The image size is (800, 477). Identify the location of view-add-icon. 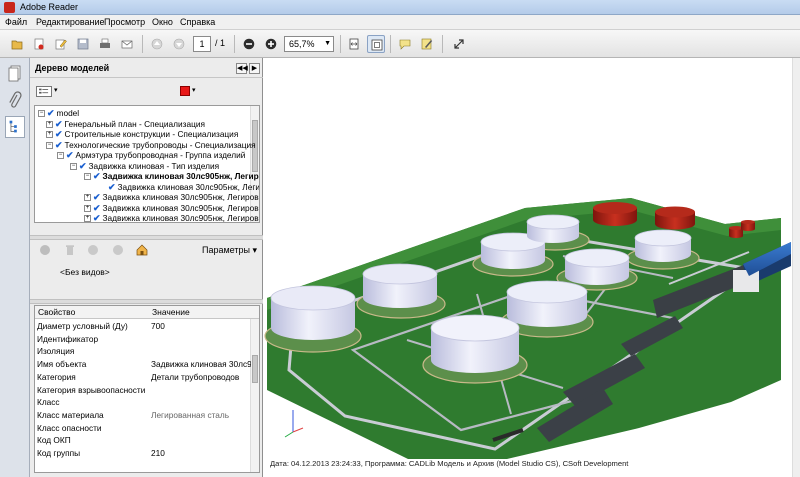
(45, 250).